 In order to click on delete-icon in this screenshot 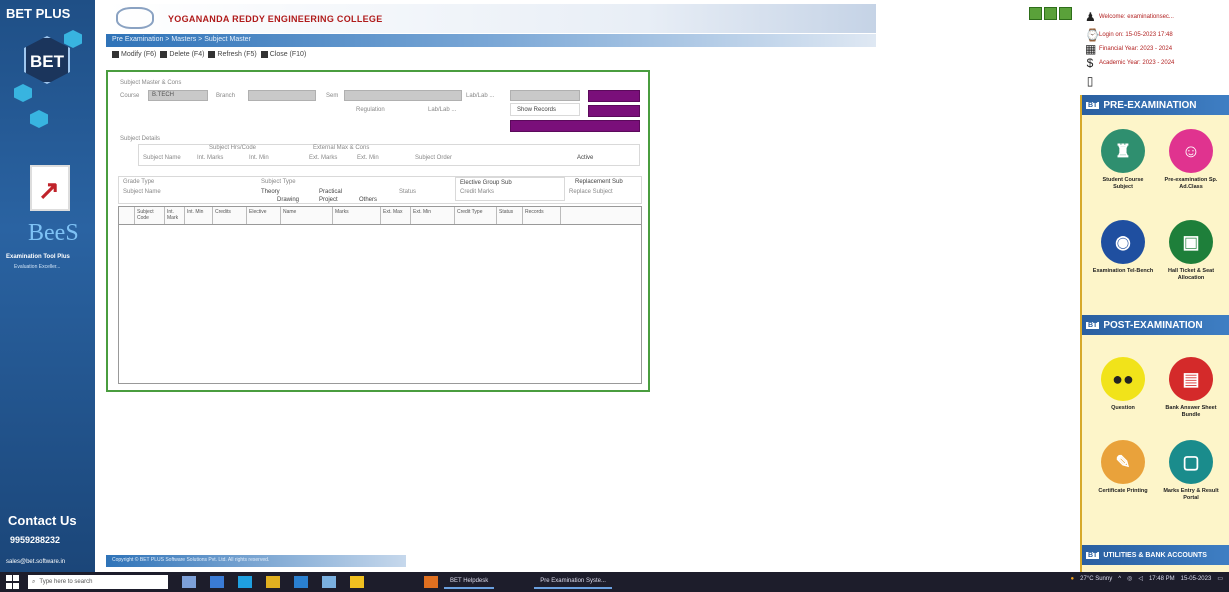, I will do `click(164, 54)`.